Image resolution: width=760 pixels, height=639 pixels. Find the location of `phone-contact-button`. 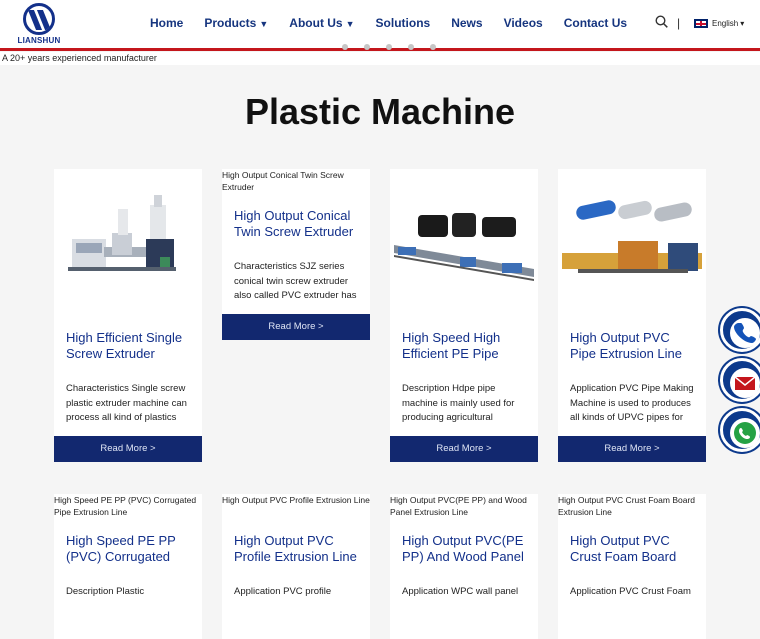

phone-contact-button is located at coordinates (740, 330).